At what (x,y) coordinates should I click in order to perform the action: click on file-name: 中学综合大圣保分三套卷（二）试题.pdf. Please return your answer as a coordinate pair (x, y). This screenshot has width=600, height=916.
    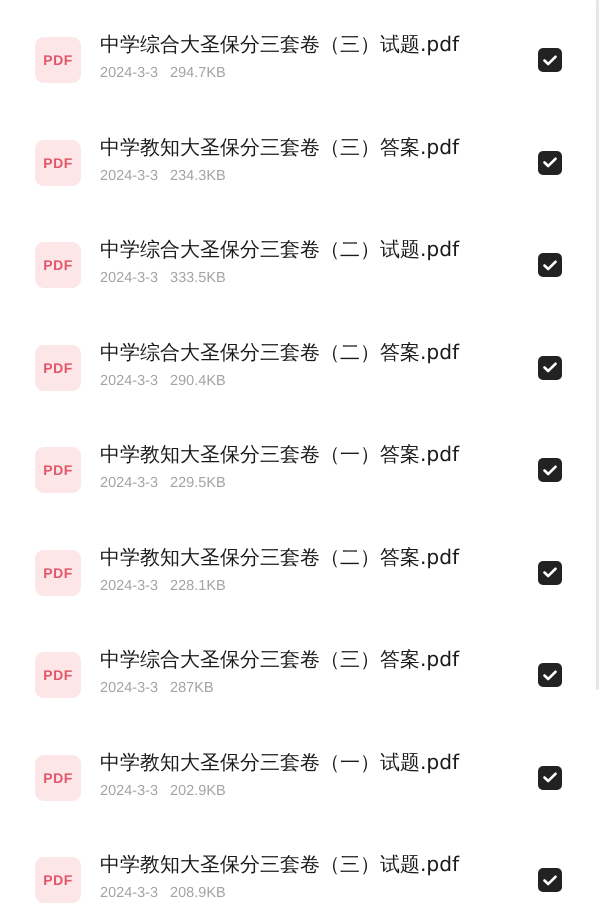
    Looking at the image, I should click on (280, 249).